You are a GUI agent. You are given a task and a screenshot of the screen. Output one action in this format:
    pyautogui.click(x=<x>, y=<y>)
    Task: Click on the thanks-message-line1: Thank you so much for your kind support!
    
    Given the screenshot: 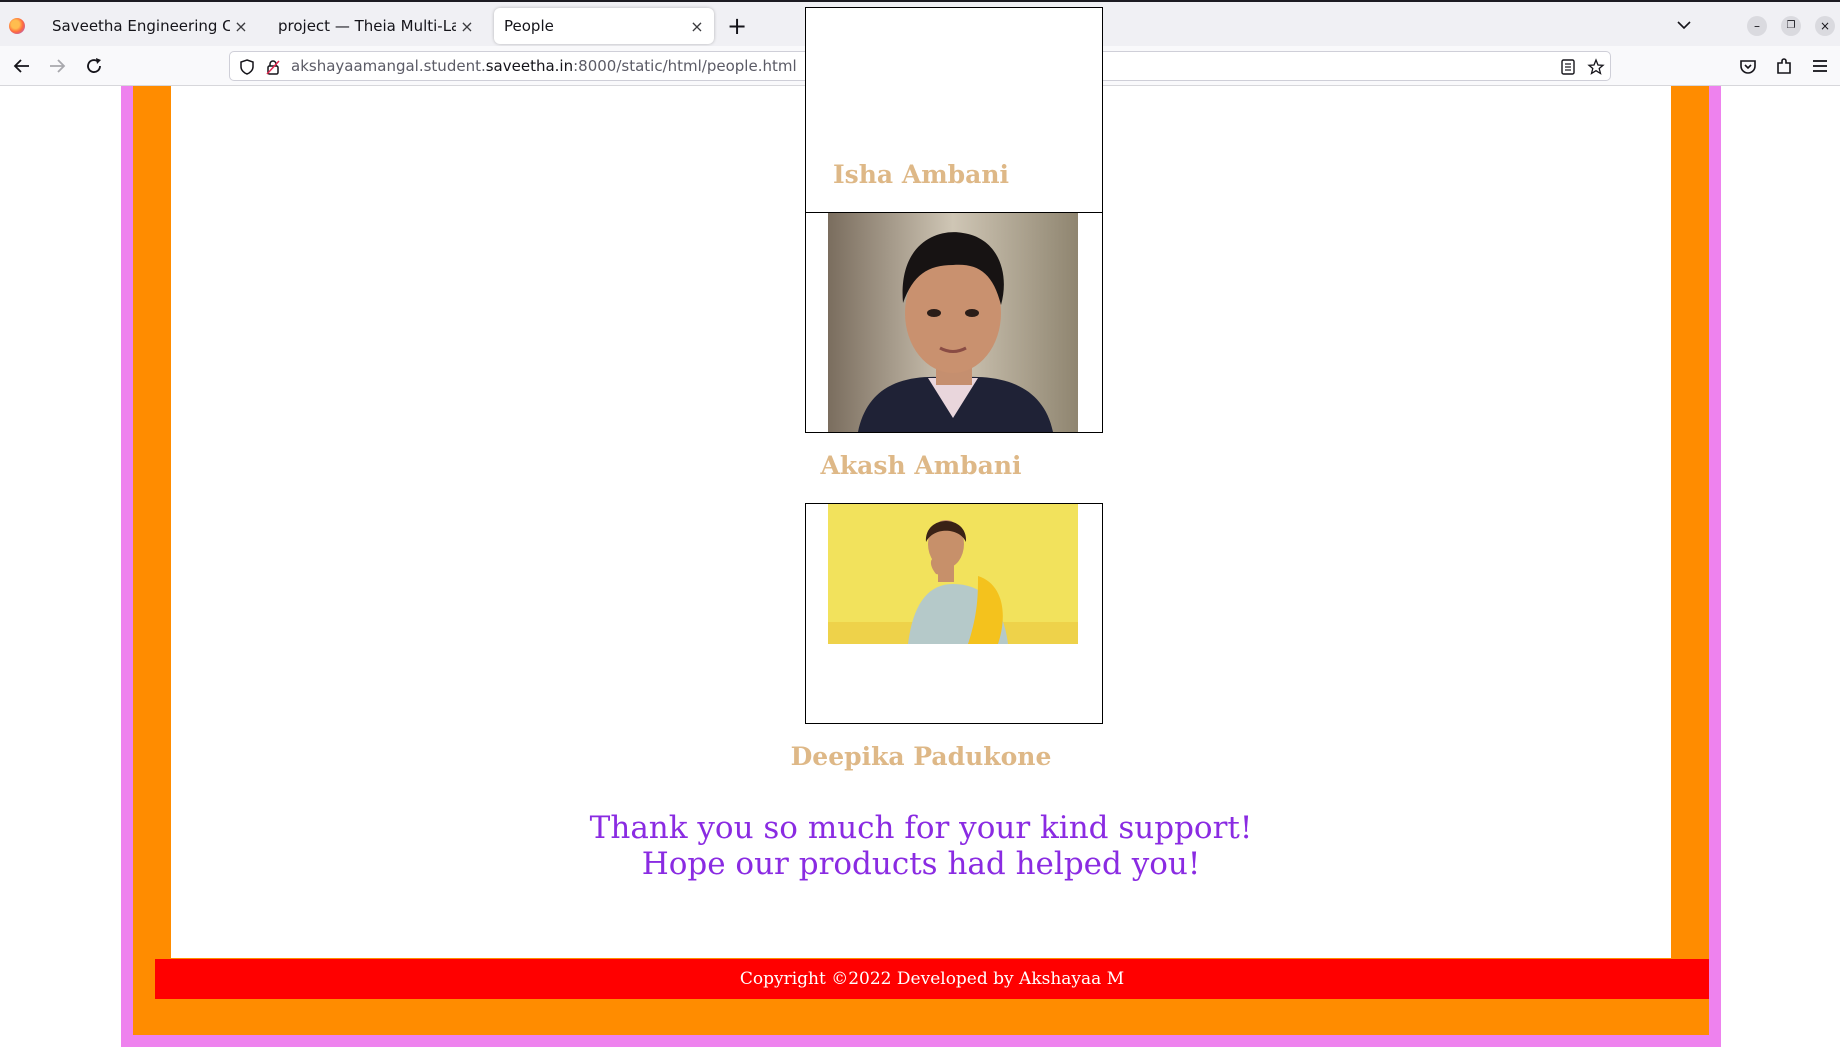 What is the action you would take?
    pyautogui.click(x=921, y=828)
    